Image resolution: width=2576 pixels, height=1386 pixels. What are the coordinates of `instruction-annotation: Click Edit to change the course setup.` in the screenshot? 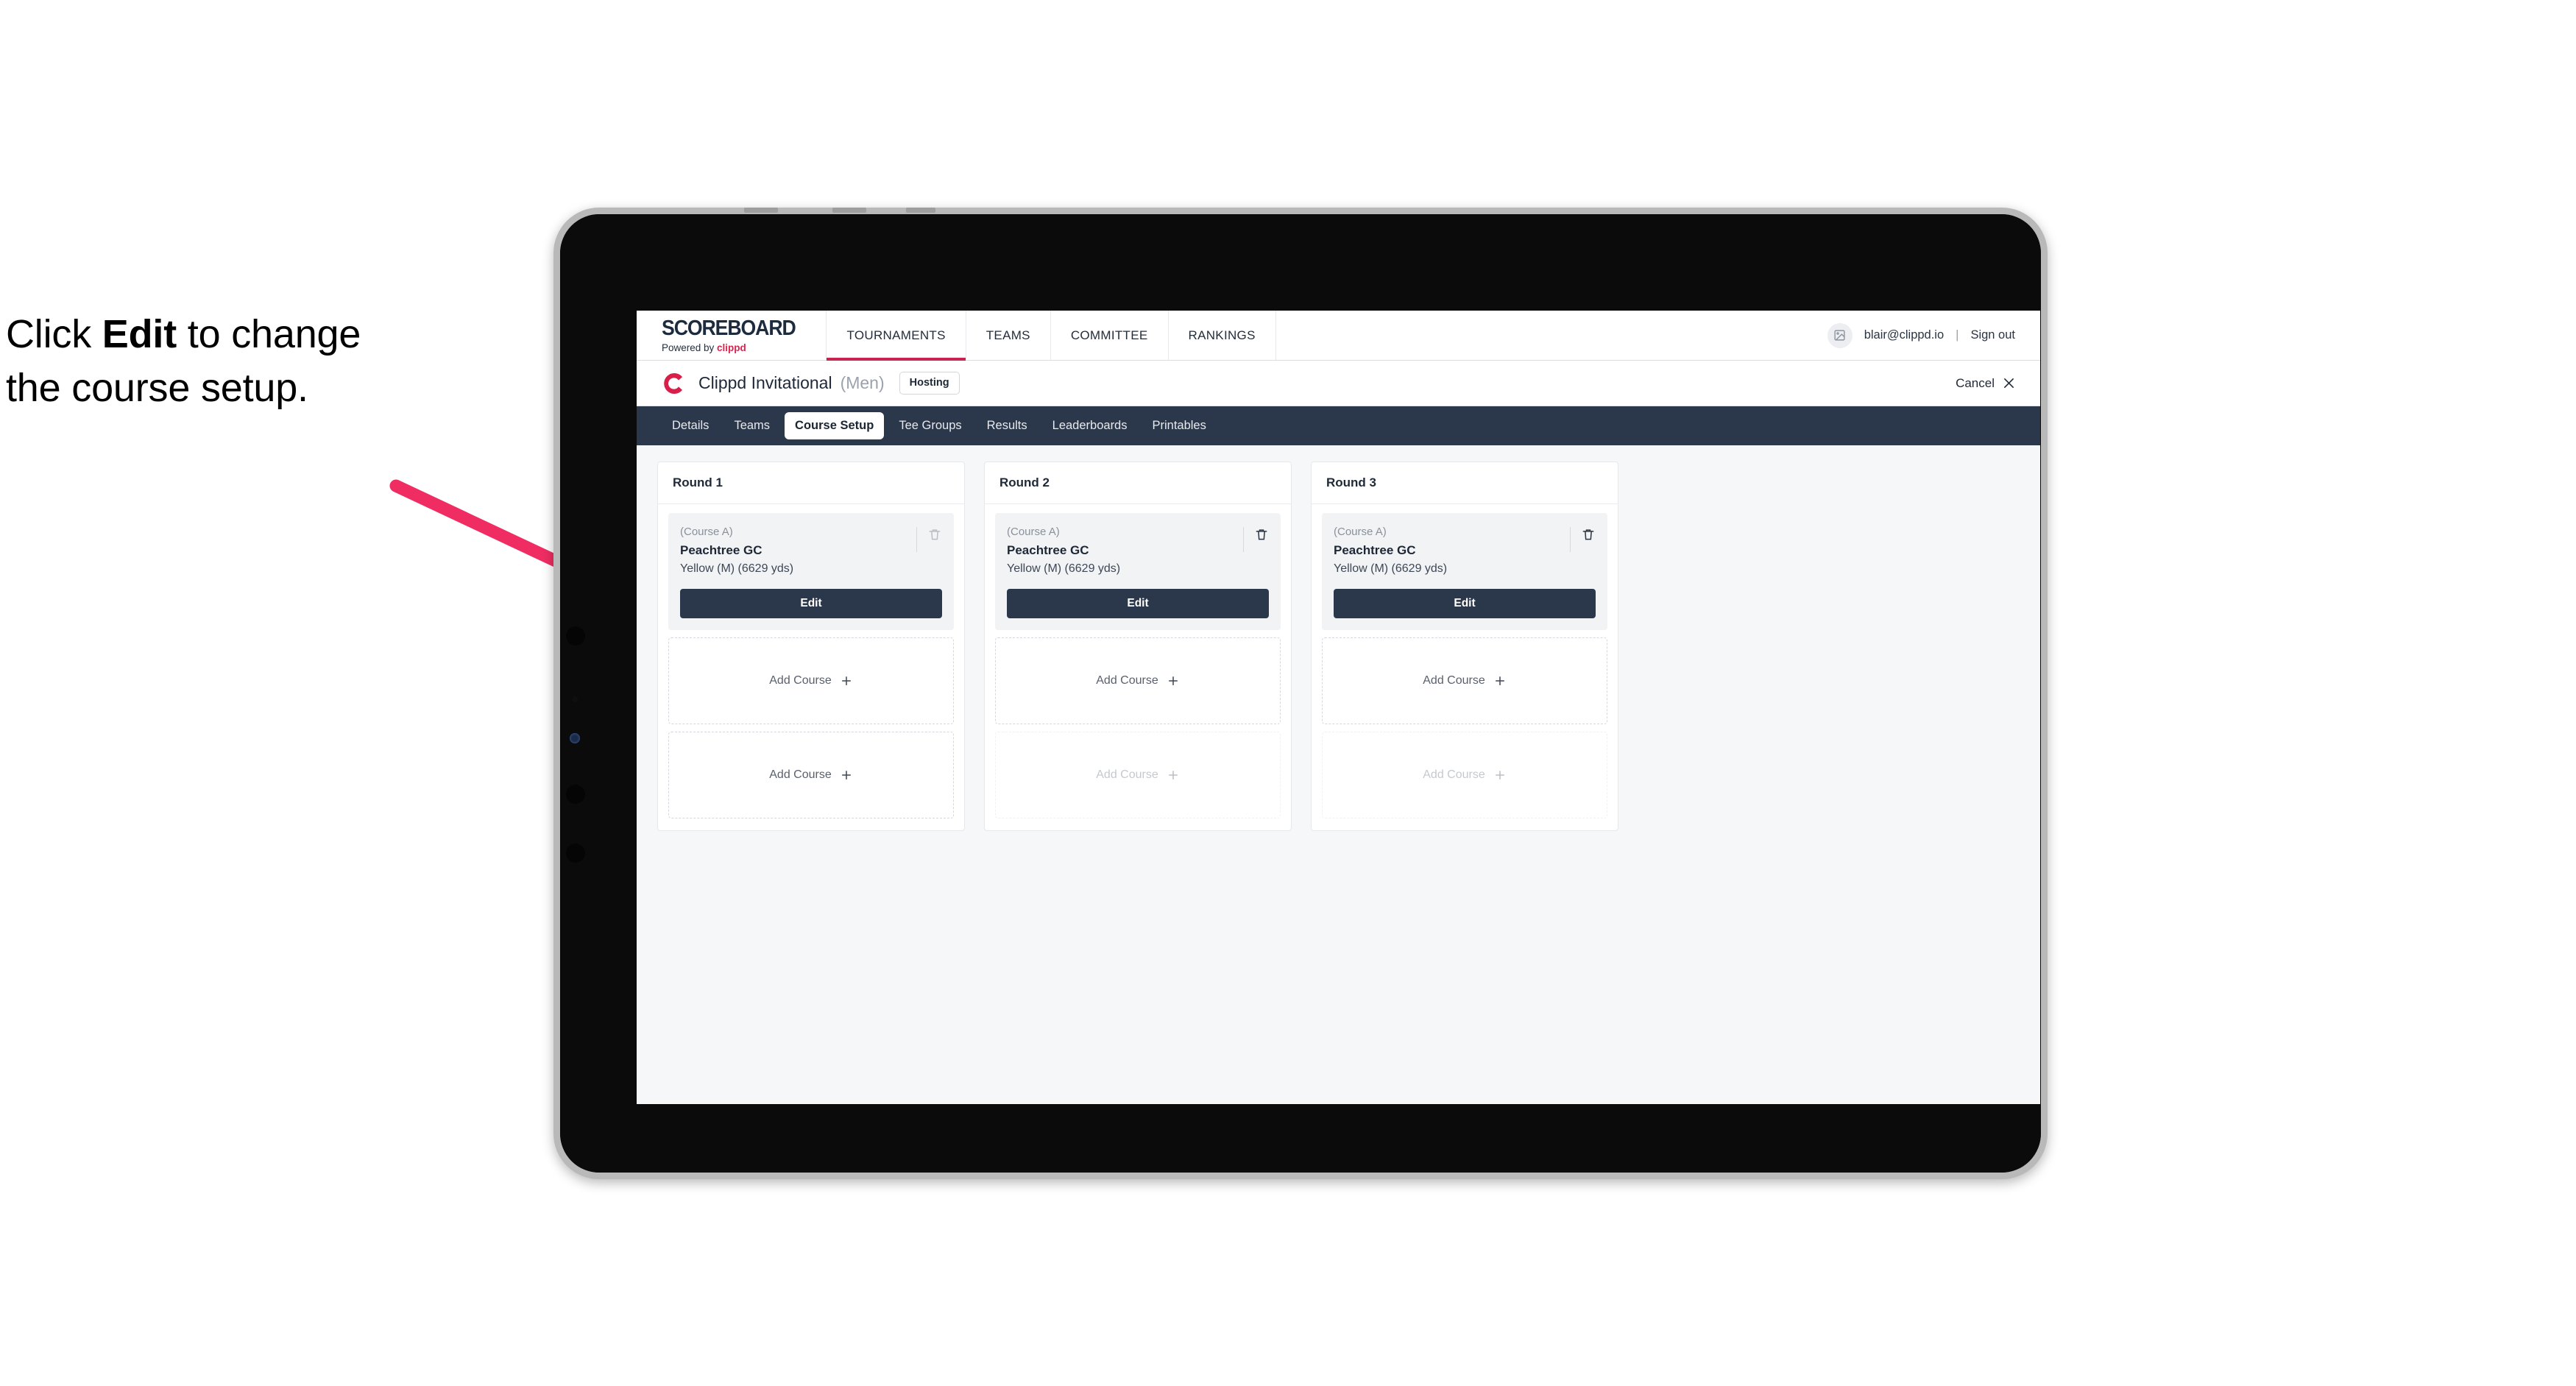 It's located at (205, 361).